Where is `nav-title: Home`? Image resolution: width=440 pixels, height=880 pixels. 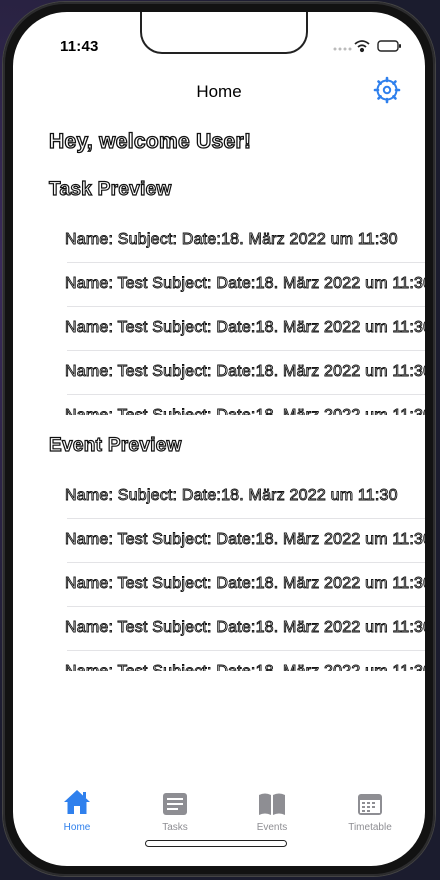 nav-title: Home is located at coordinates (219, 91).